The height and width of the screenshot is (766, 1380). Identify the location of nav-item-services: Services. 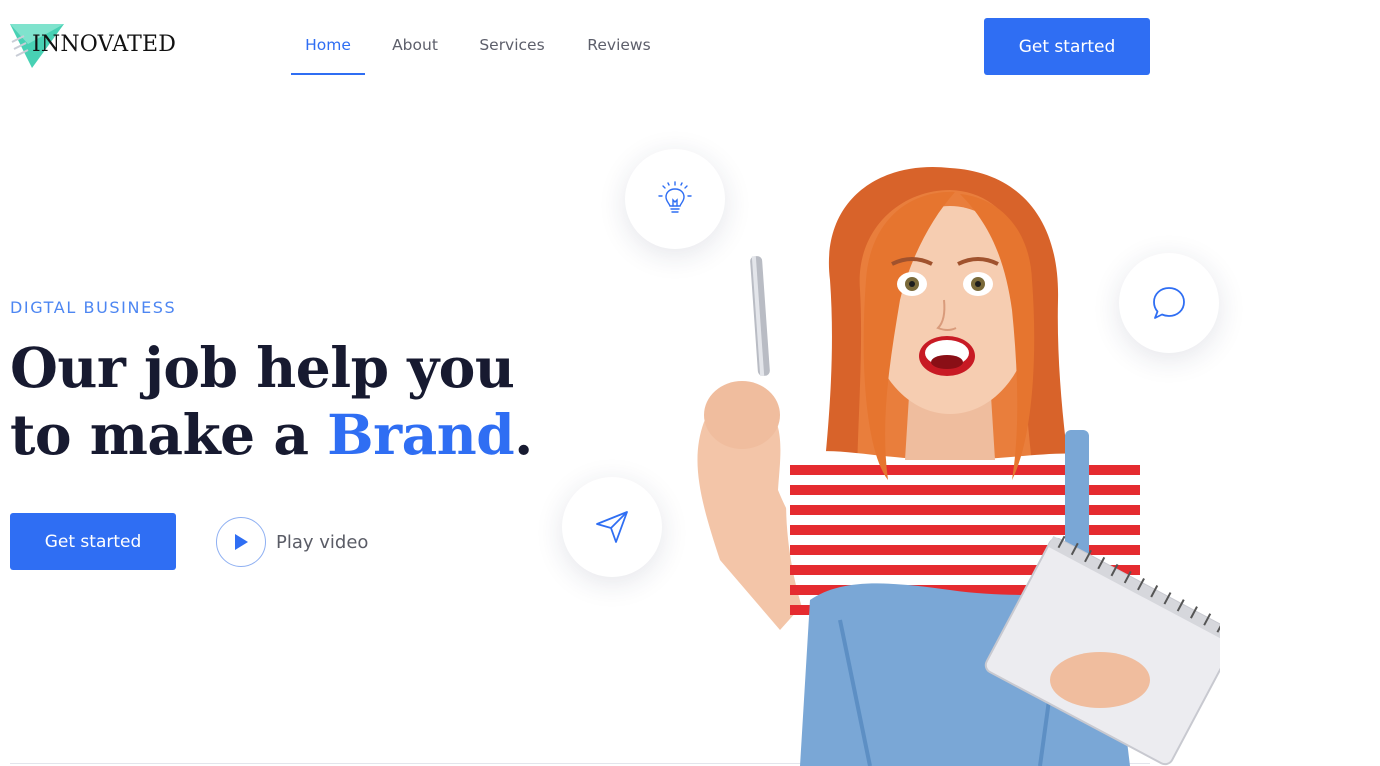
(512, 51).